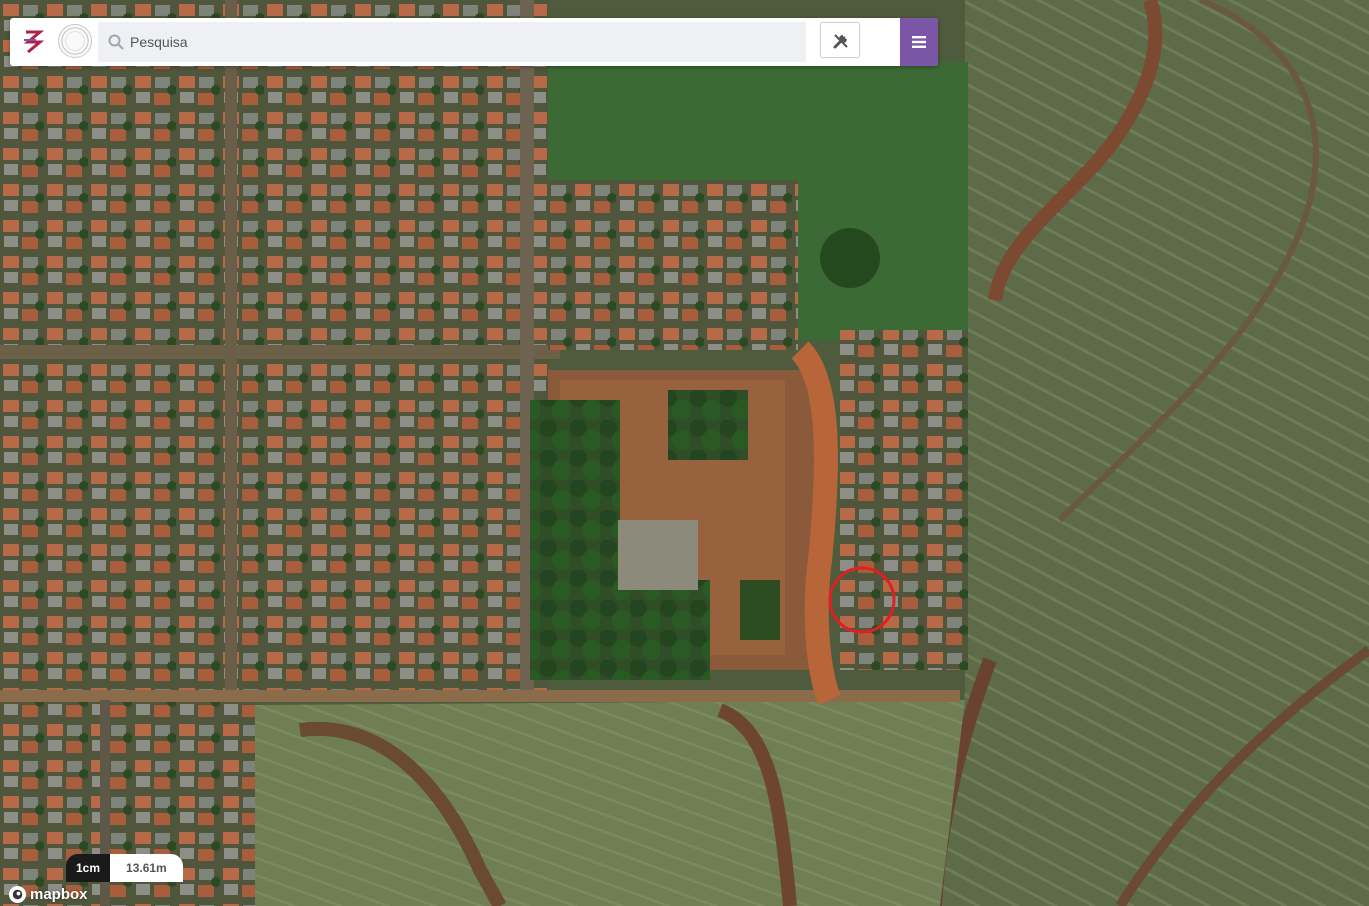  Describe the element at coordinates (17, 894) in the screenshot. I see `mapbox-icon` at that location.